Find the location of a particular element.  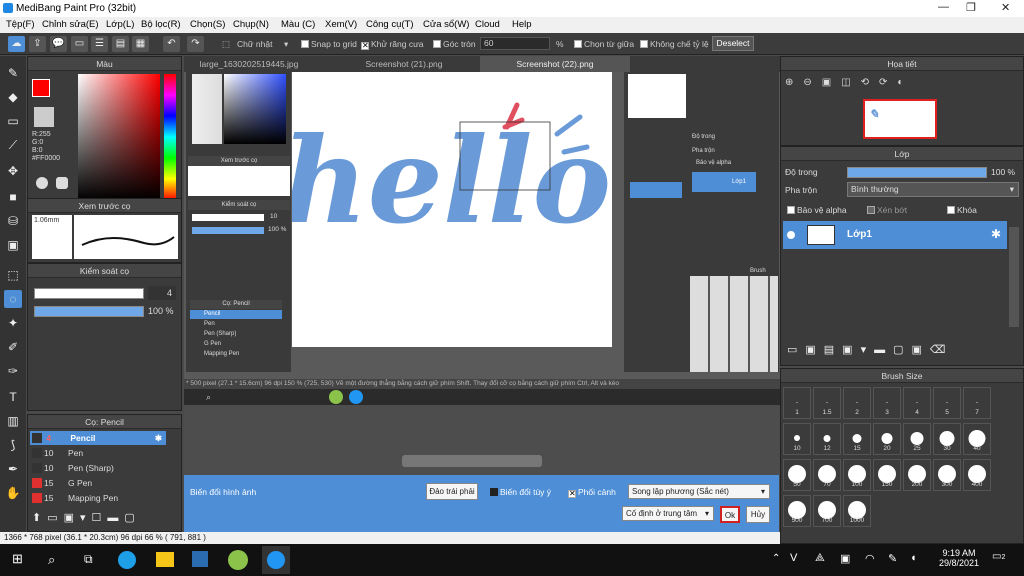

round-value-input: 60 is located at coordinates (515, 43).